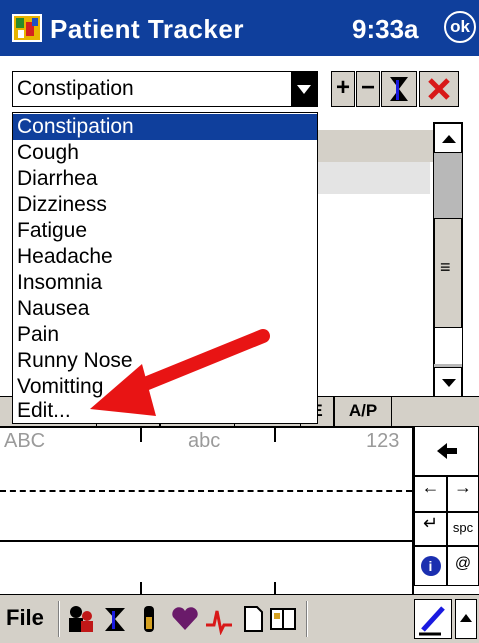  What do you see at coordinates (219, 619) in the screenshot?
I see `ecg-icon` at bounding box center [219, 619].